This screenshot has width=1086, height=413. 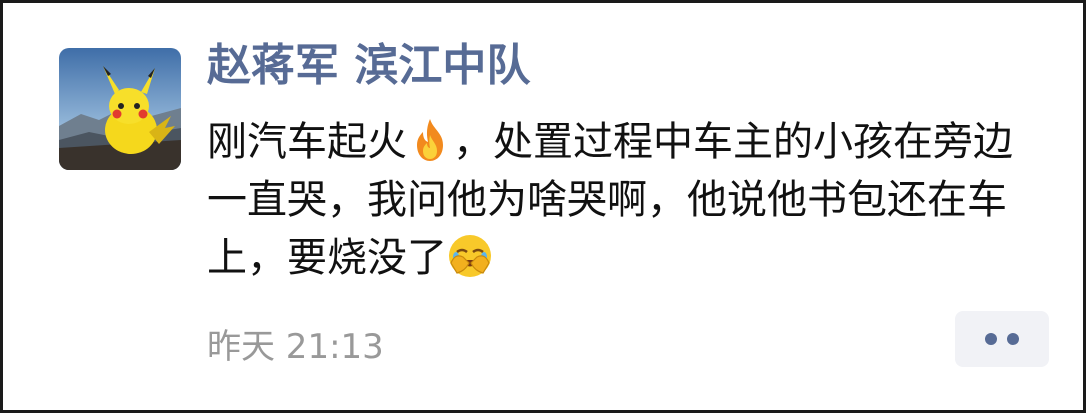 What do you see at coordinates (1002, 339) in the screenshot?
I see `more-options-button` at bounding box center [1002, 339].